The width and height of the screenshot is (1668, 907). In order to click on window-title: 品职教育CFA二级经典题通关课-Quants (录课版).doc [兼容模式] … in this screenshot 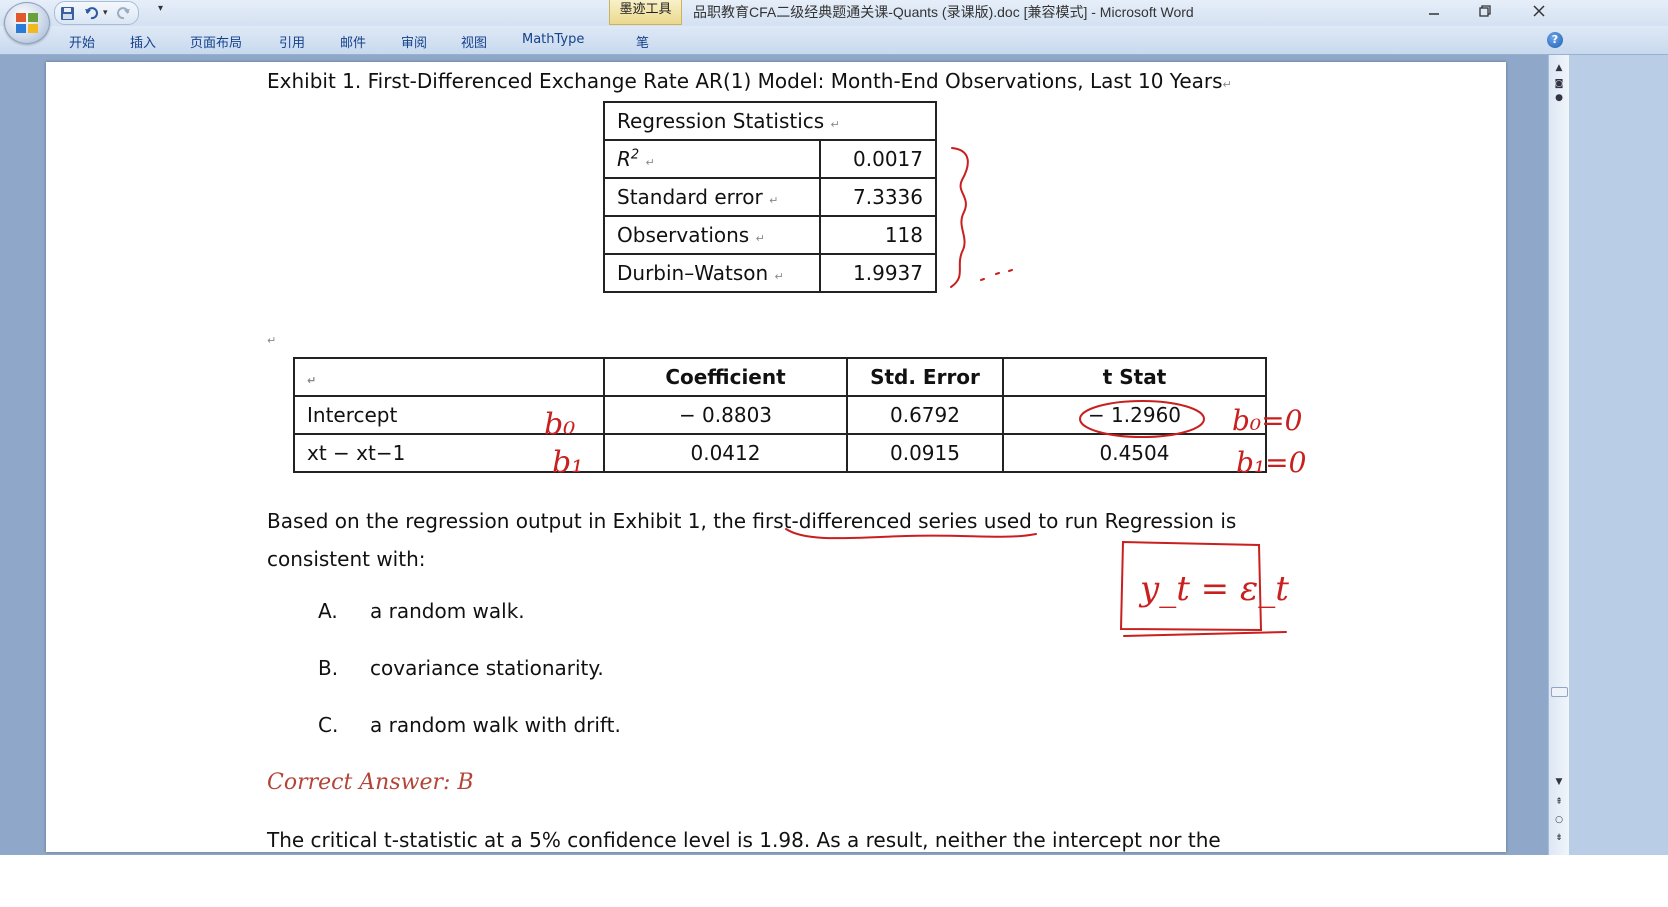, I will do `click(943, 12)`.